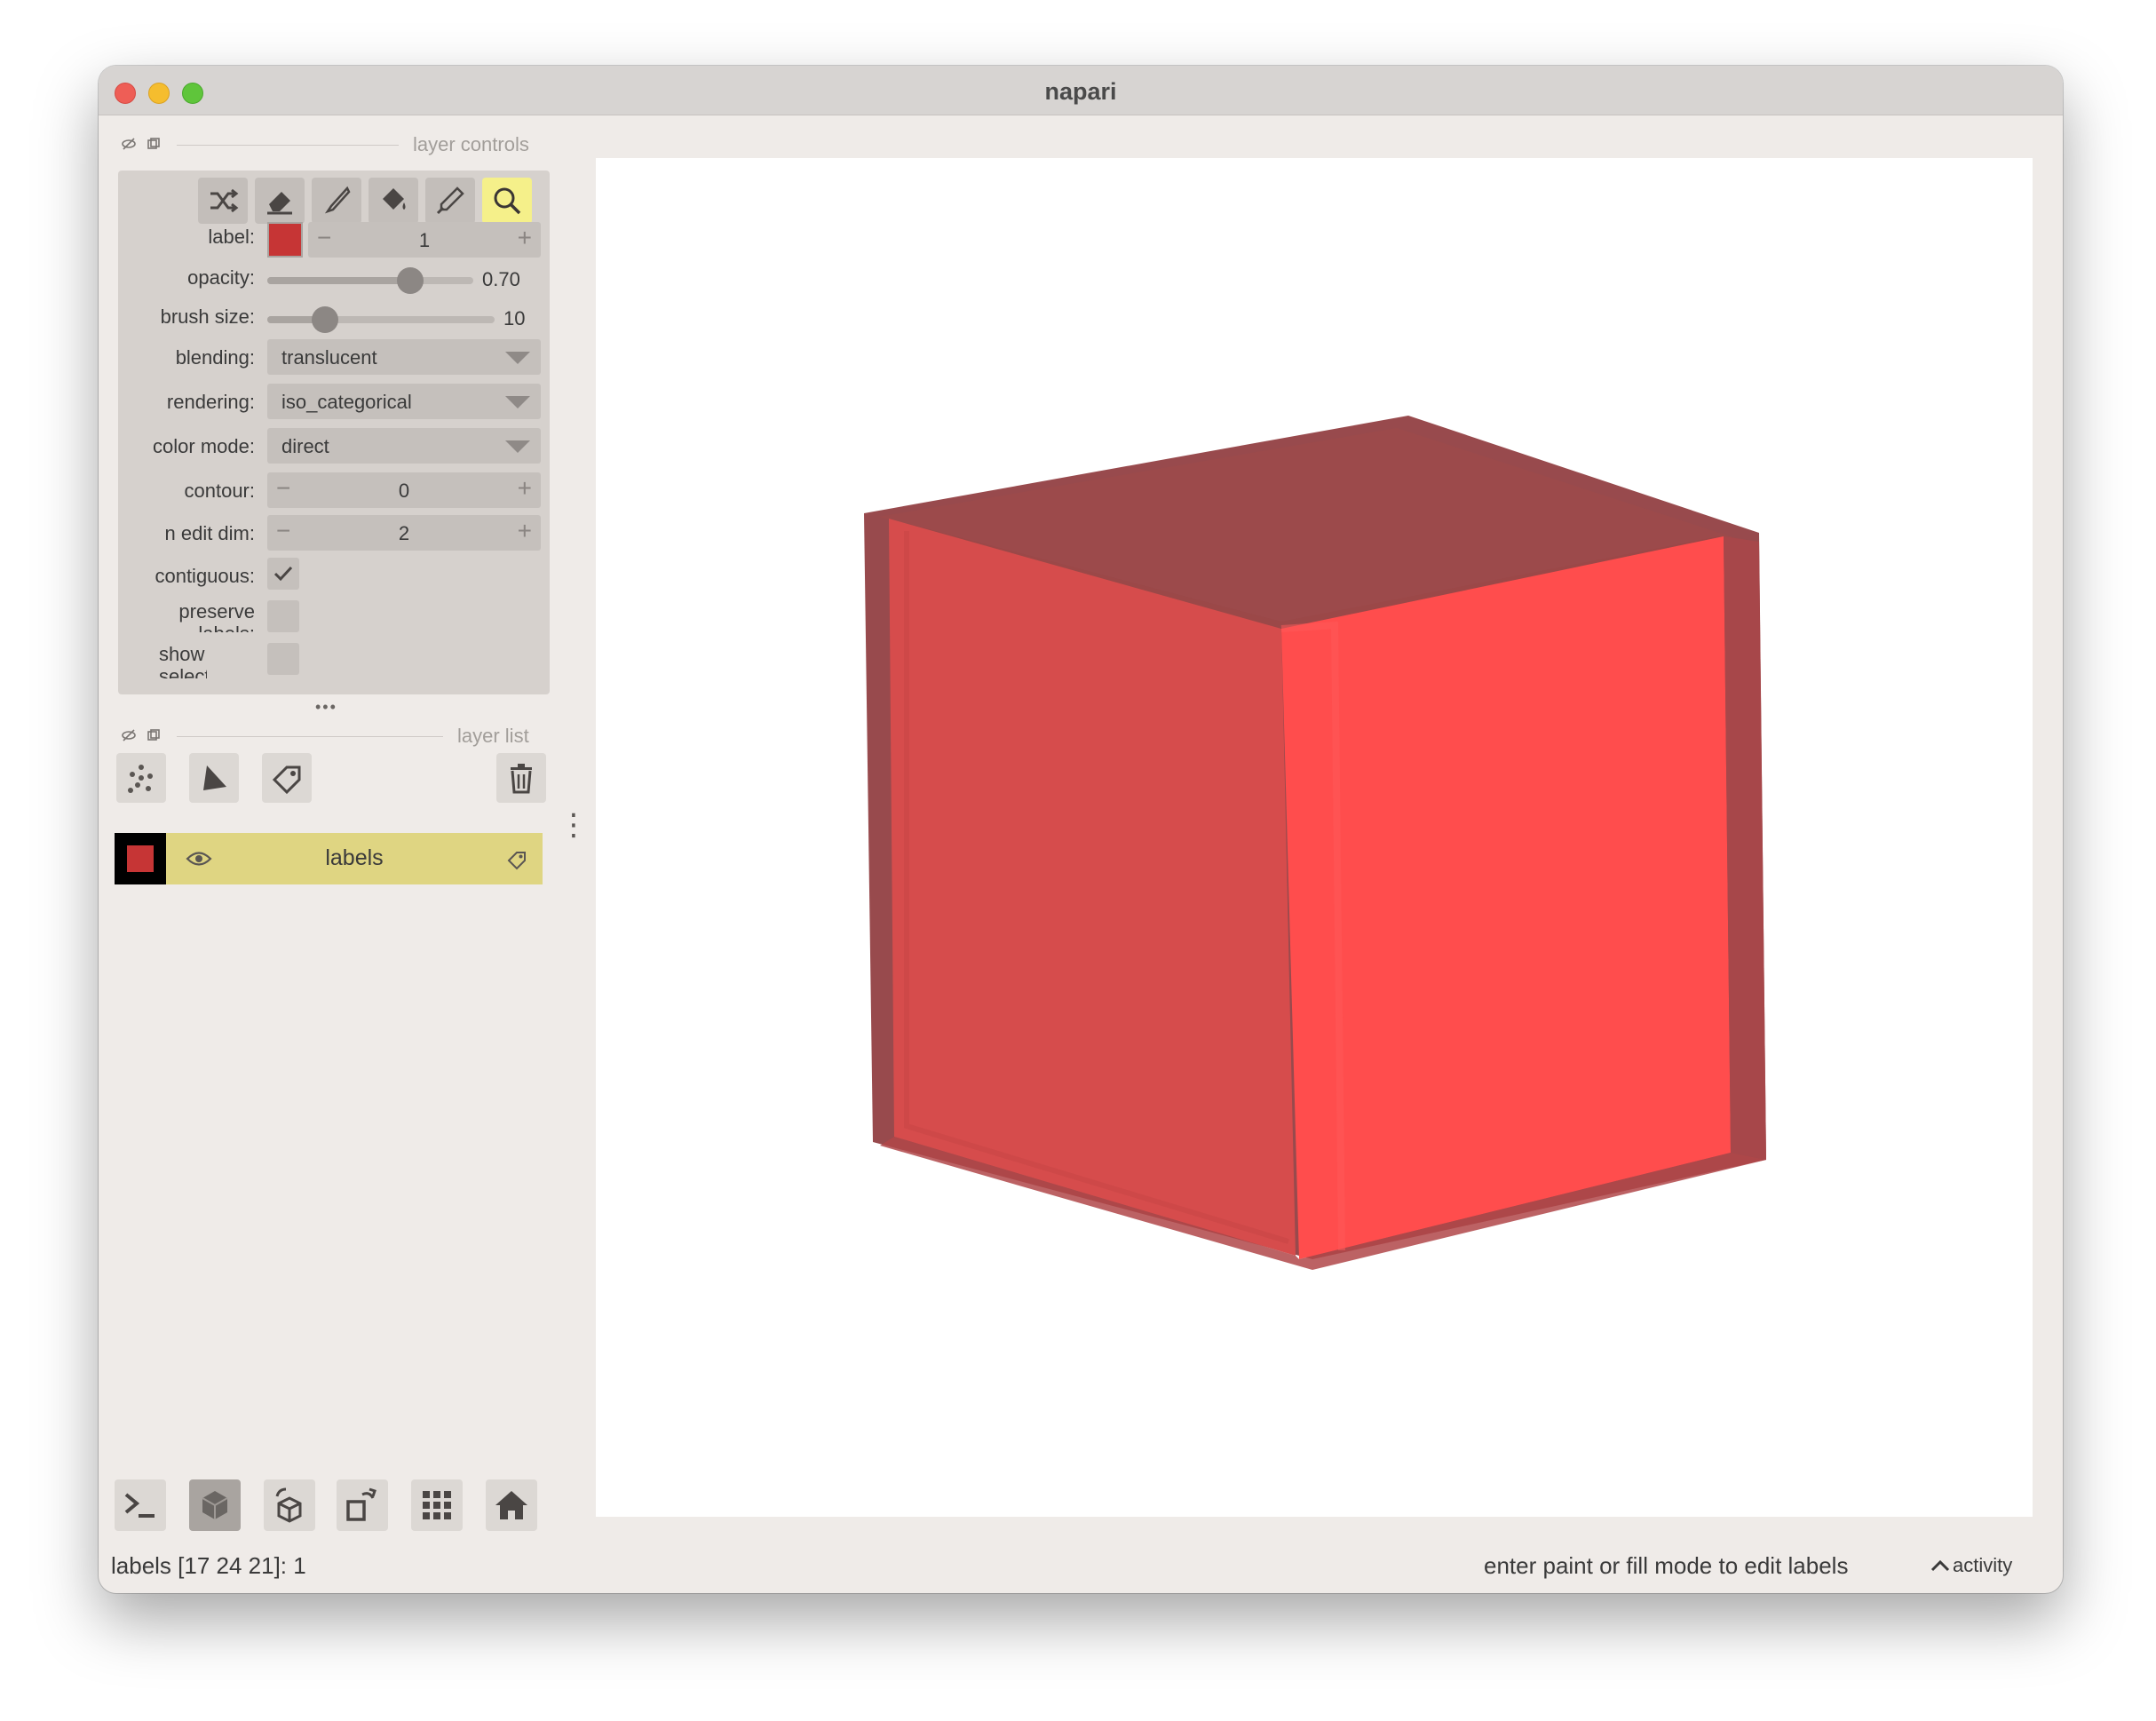  What do you see at coordinates (1745, 848) in the screenshot?
I see `cube-right-edge` at bounding box center [1745, 848].